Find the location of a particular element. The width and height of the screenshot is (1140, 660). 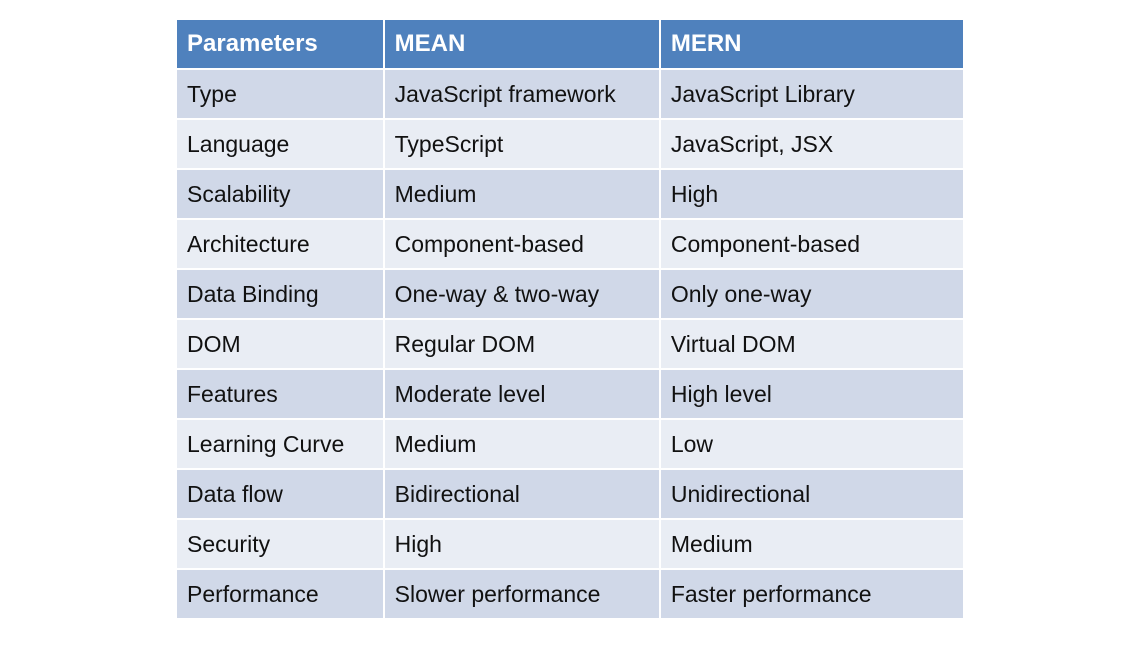

mean-cell: Component-based is located at coordinates (521, 244).